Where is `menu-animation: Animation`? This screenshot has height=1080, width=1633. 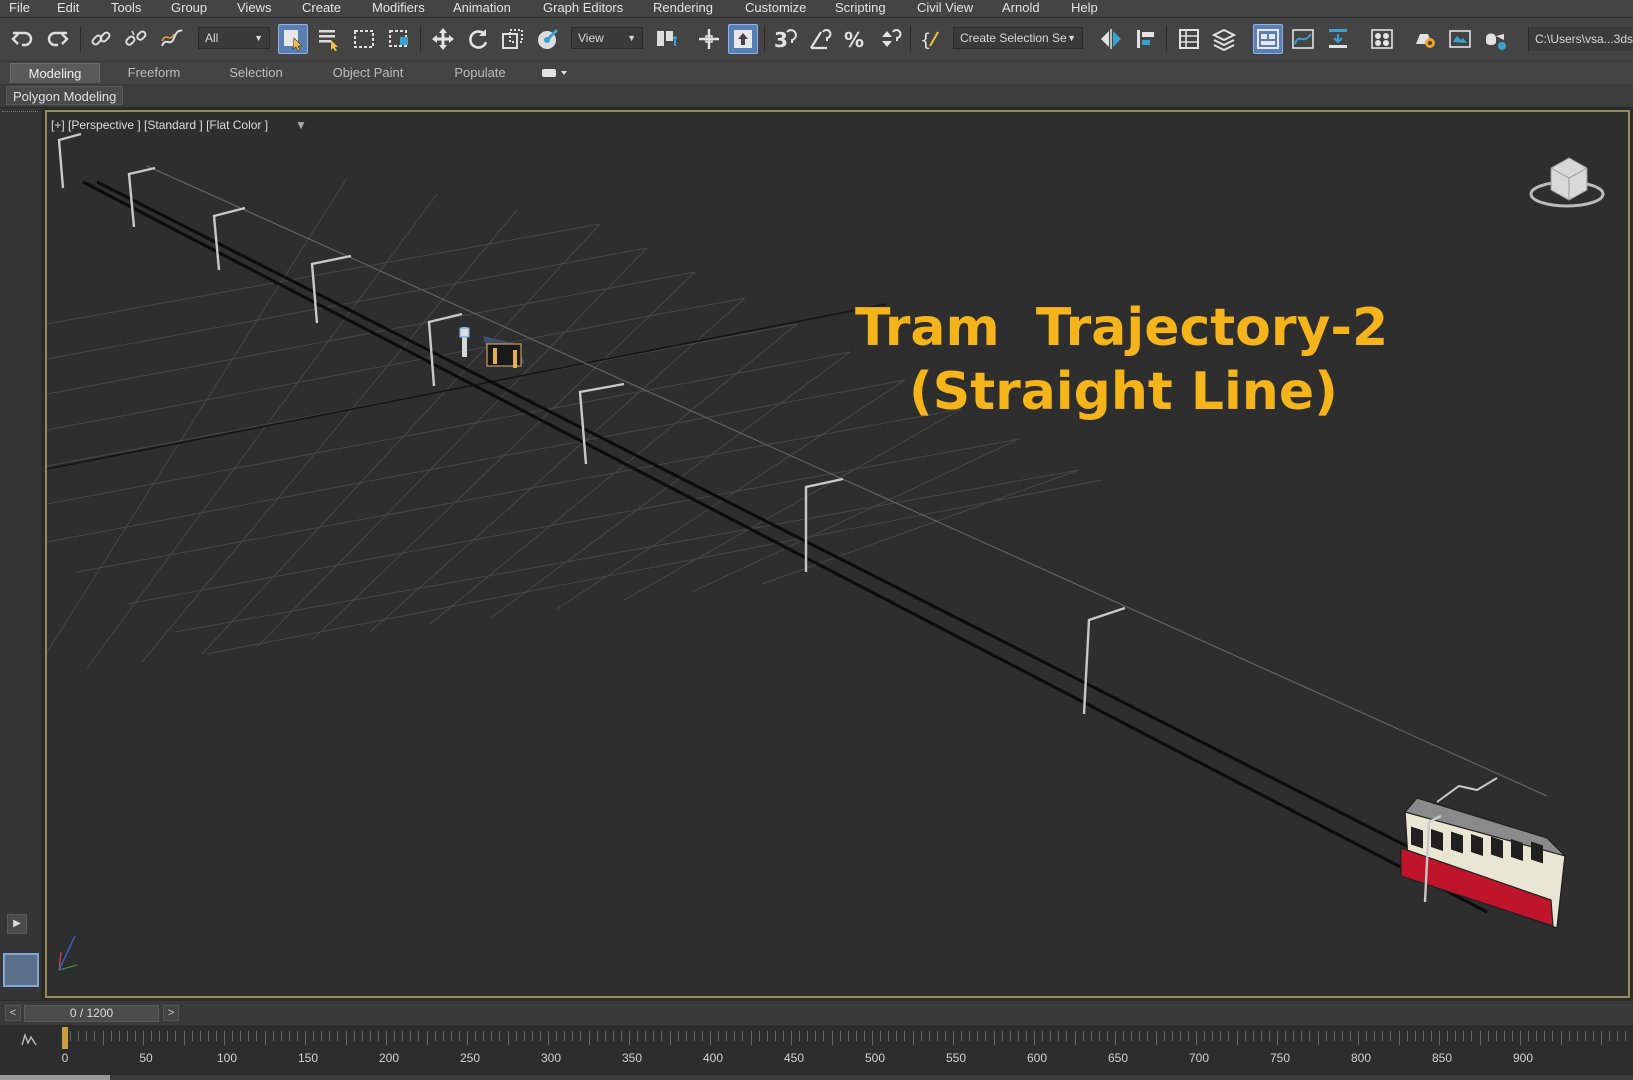 menu-animation: Animation is located at coordinates (482, 8).